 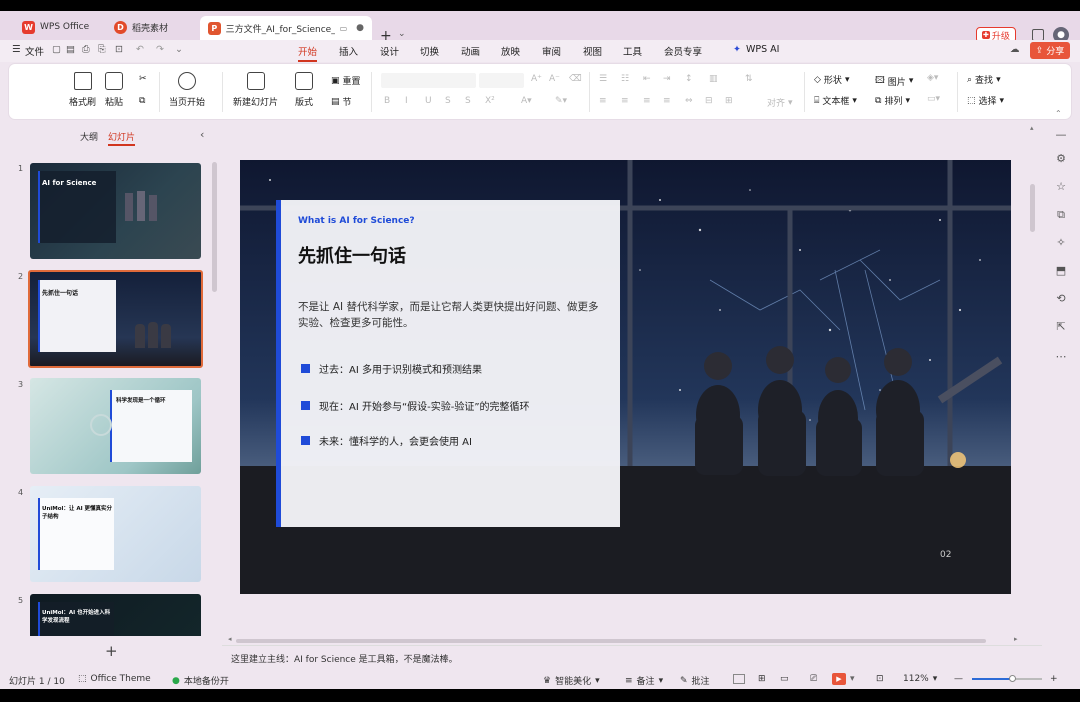 I want to click on menu-home: 开始, so click(x=308, y=53).